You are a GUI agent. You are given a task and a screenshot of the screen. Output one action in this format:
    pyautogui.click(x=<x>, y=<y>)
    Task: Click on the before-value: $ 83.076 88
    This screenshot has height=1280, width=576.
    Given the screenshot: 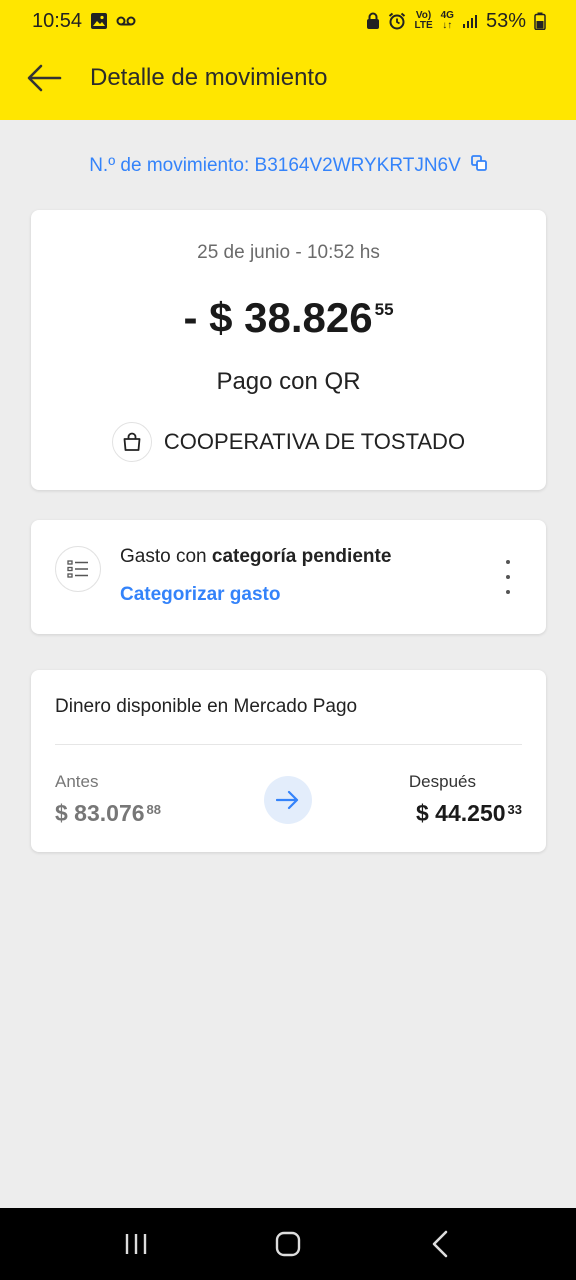 What is the action you would take?
    pyautogui.click(x=108, y=813)
    